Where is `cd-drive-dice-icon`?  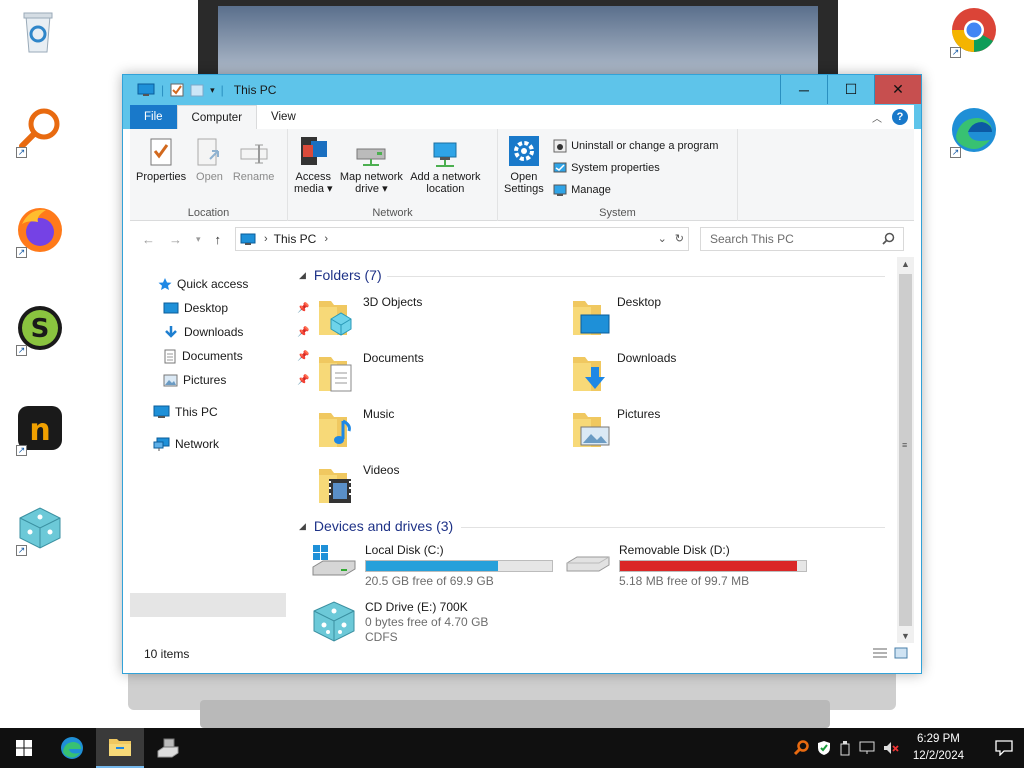 cd-drive-dice-icon is located at coordinates (334, 621).